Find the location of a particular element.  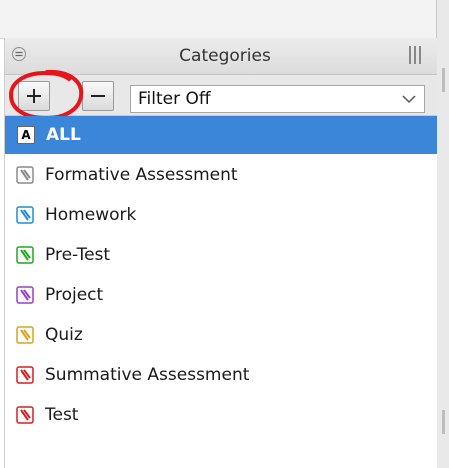

plus-icon is located at coordinates (34, 96).